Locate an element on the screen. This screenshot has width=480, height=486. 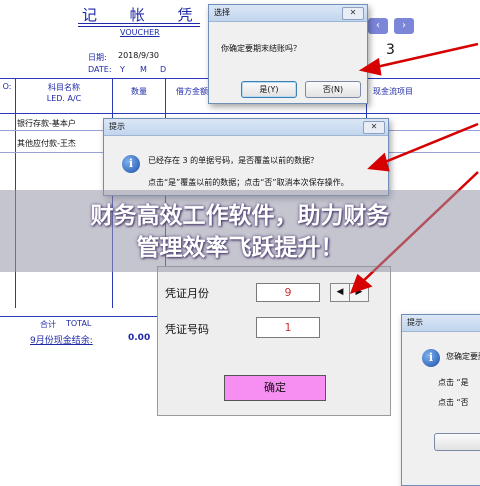
banner-line-1: 财务高效工作软件，助力财务 is located at coordinates (240, 216).